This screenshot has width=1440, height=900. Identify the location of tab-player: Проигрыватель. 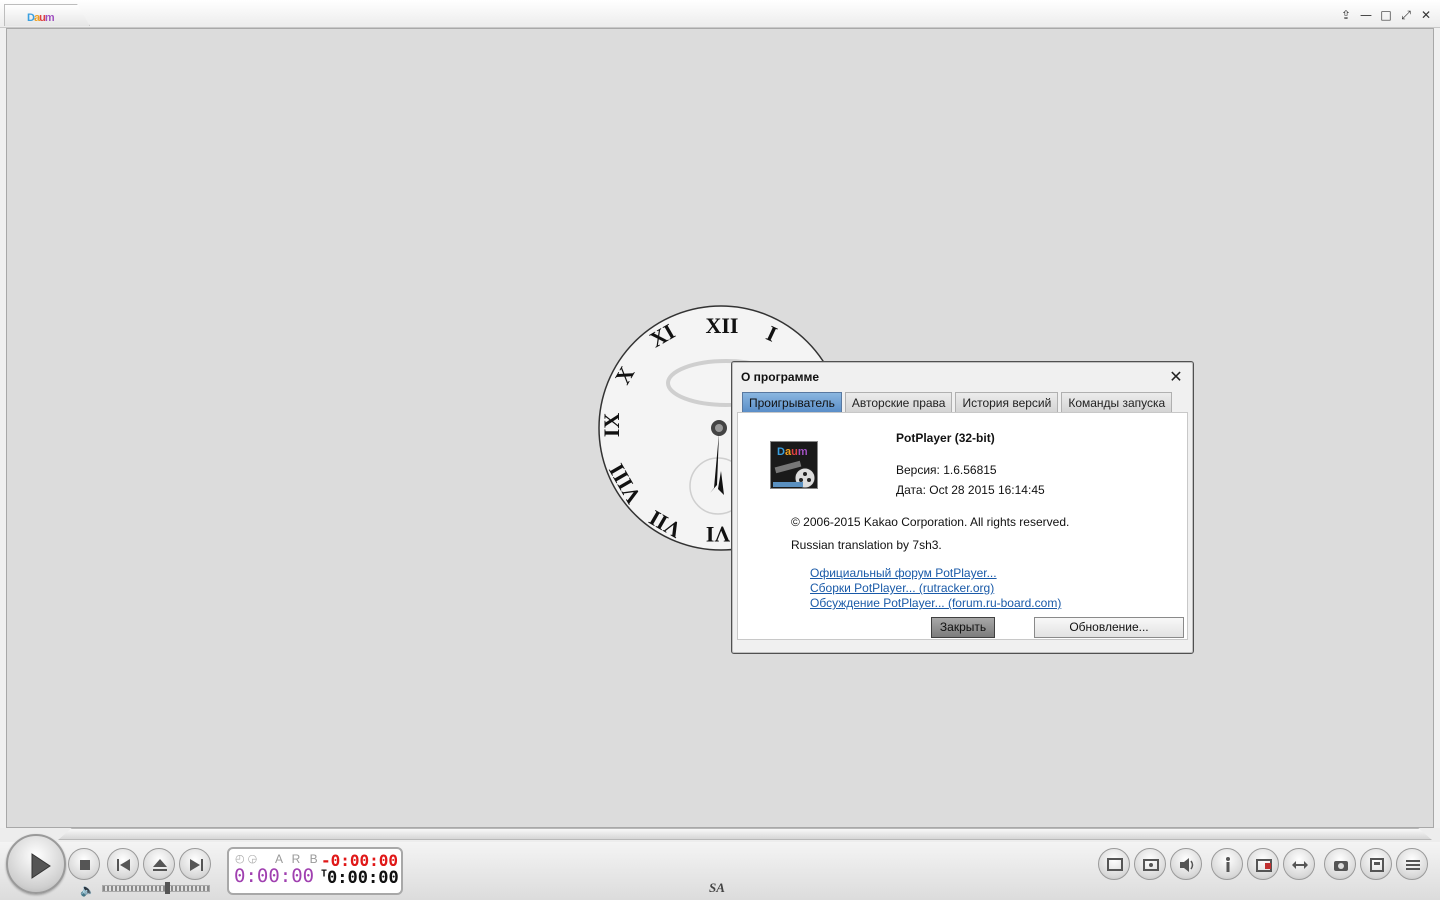
(792, 402).